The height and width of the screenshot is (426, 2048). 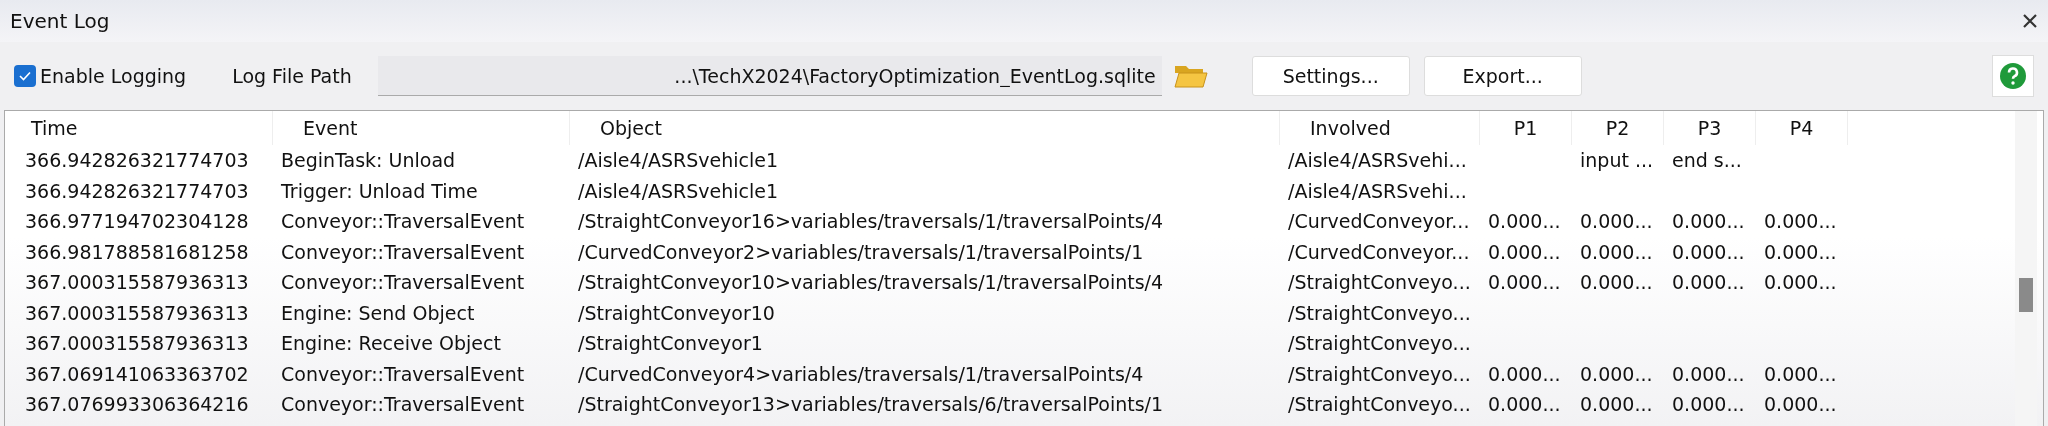 I want to click on window-title: Event Log, so click(x=60, y=21).